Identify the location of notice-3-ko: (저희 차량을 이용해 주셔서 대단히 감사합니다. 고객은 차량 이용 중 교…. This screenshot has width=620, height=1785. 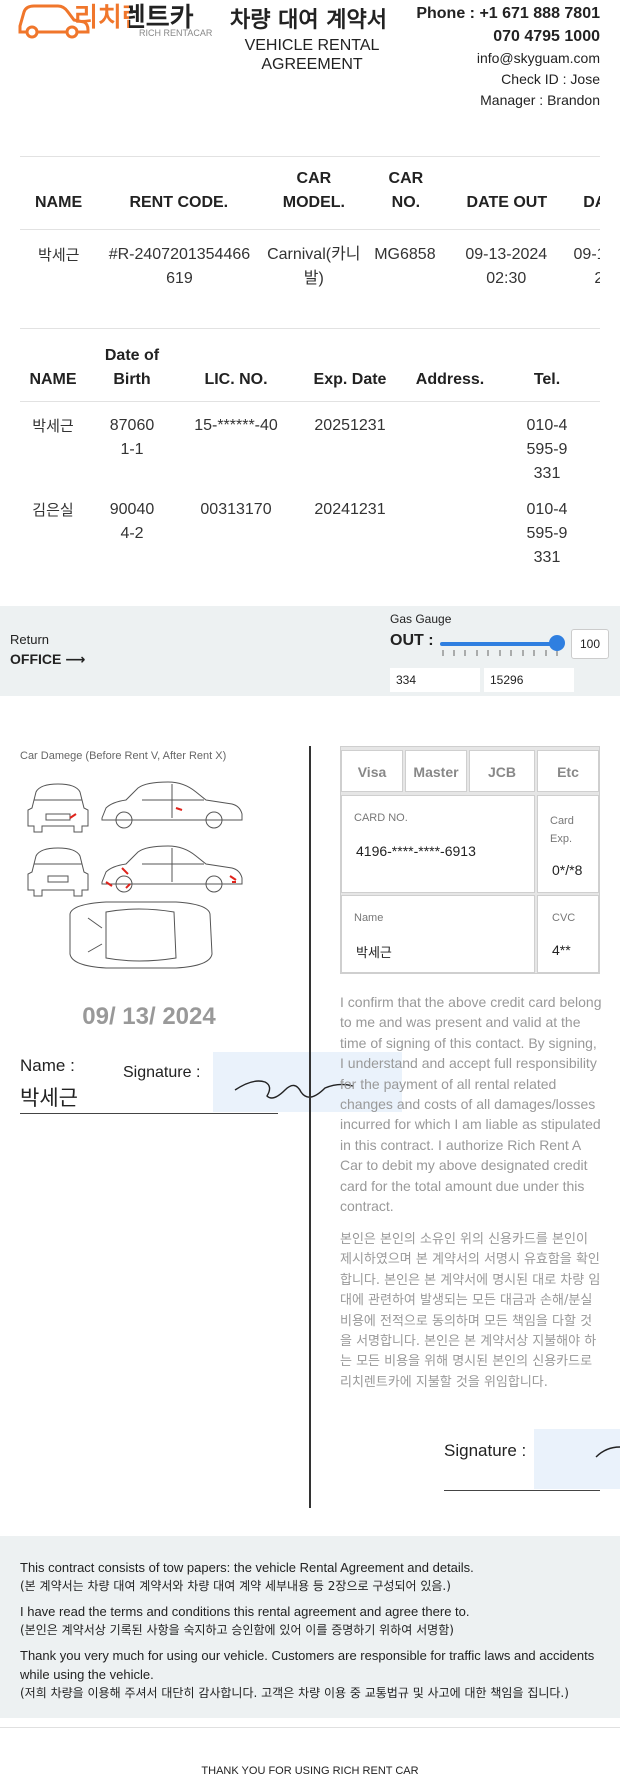
(294, 1693).